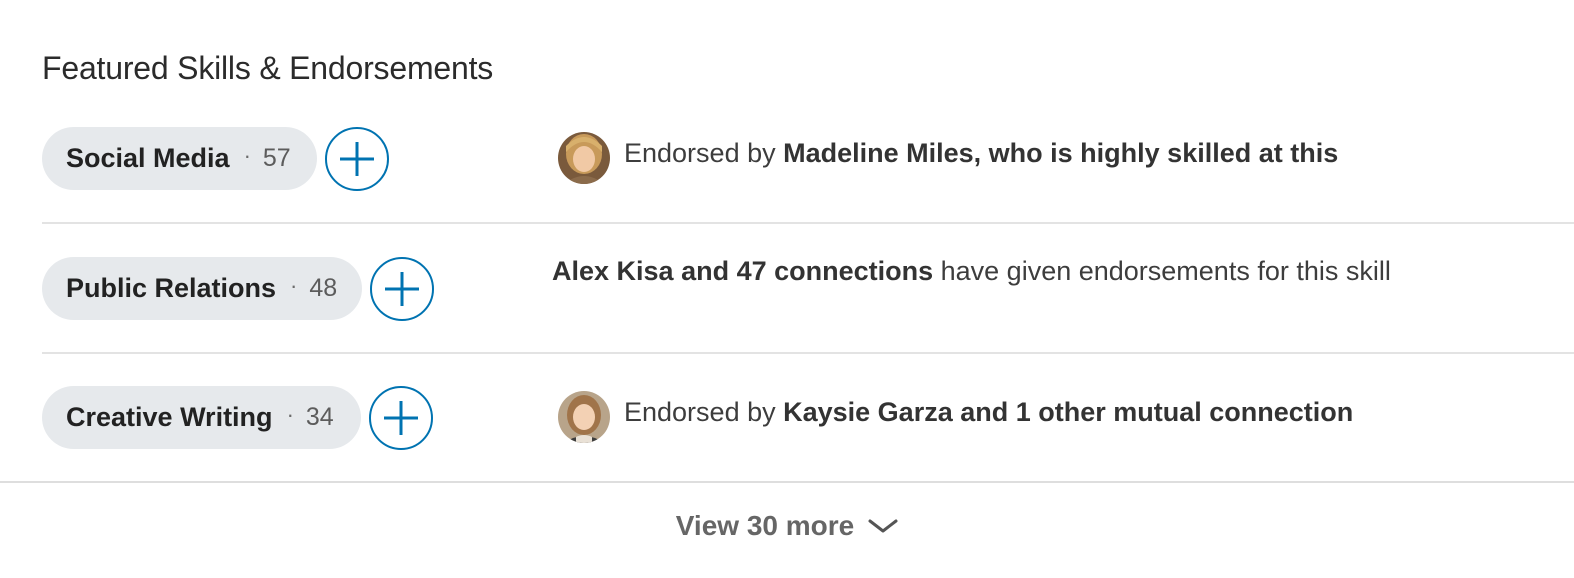 Image resolution: width=1574 pixels, height=578 pixels. I want to click on view-more-label: View 30 more, so click(765, 525).